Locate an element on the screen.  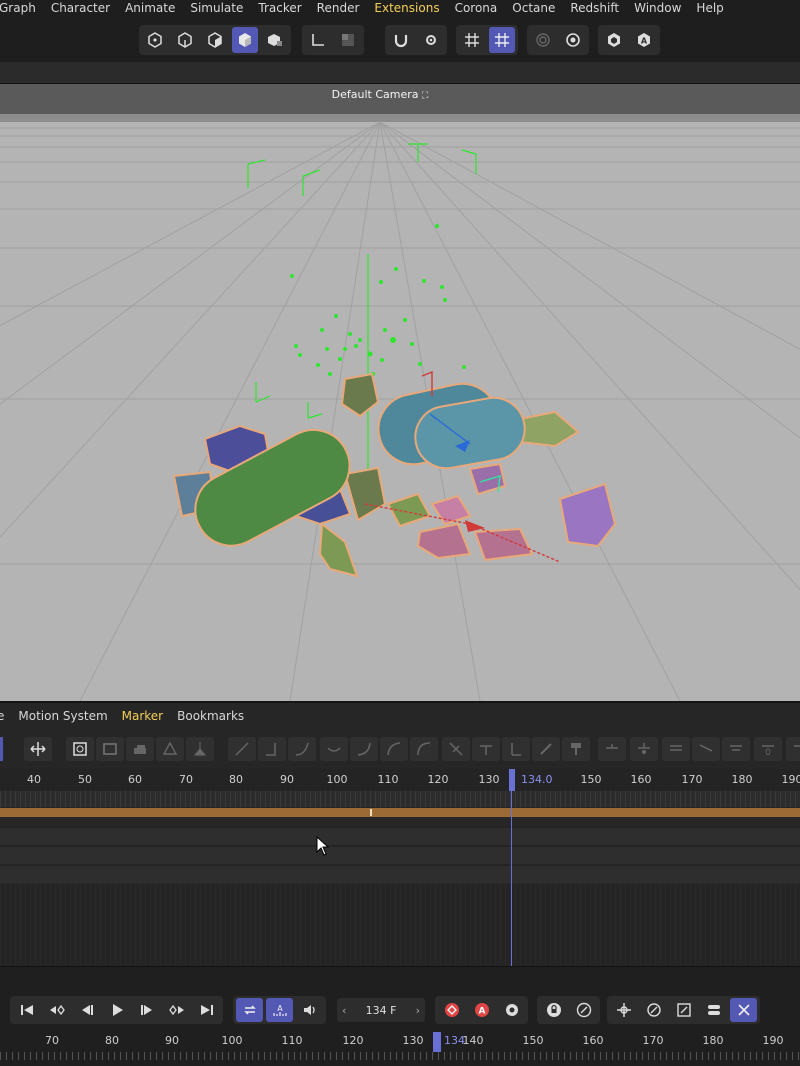
menu-help: Help is located at coordinates (709, 8).